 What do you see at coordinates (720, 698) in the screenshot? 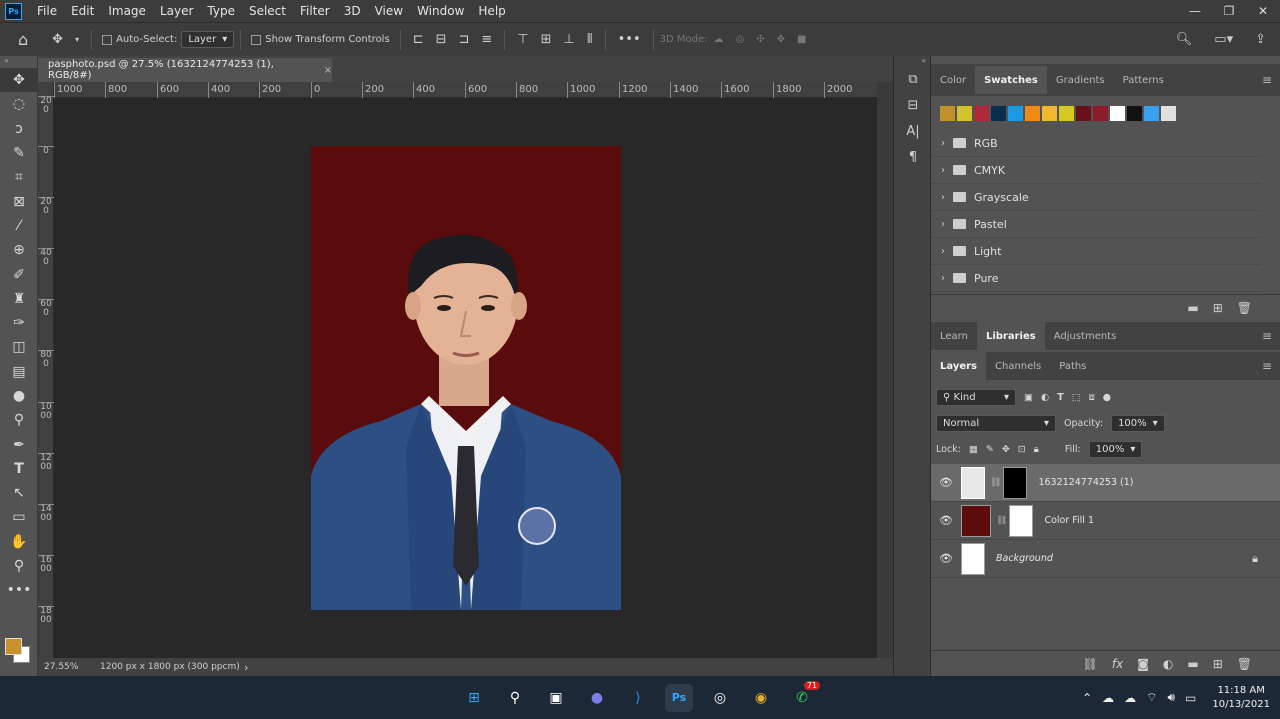
I see `obs-icon: ◎` at bounding box center [720, 698].